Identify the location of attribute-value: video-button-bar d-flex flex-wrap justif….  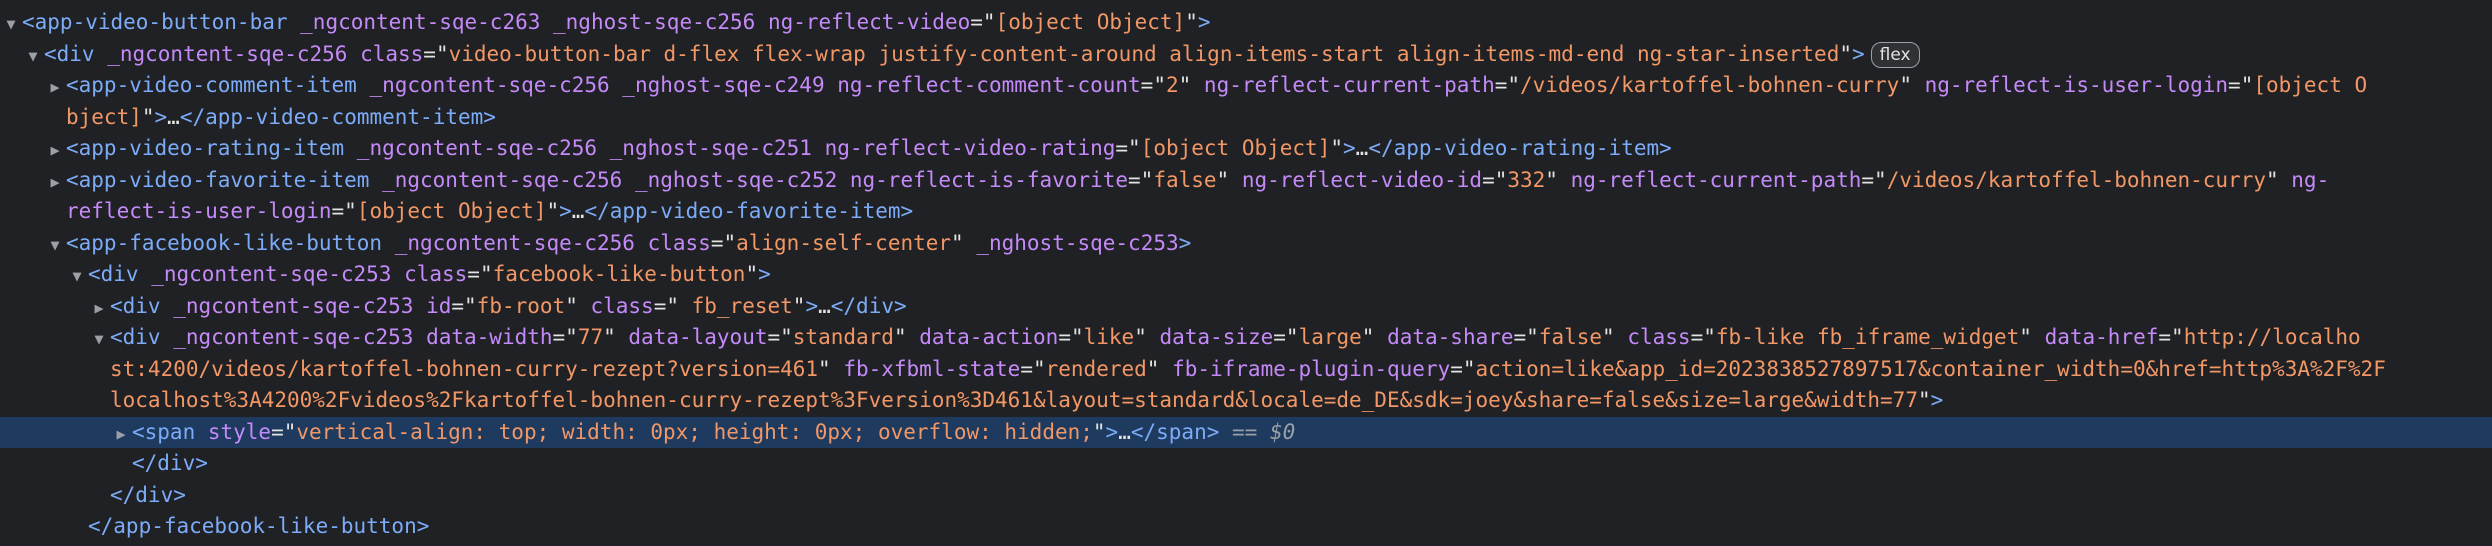
(1144, 53).